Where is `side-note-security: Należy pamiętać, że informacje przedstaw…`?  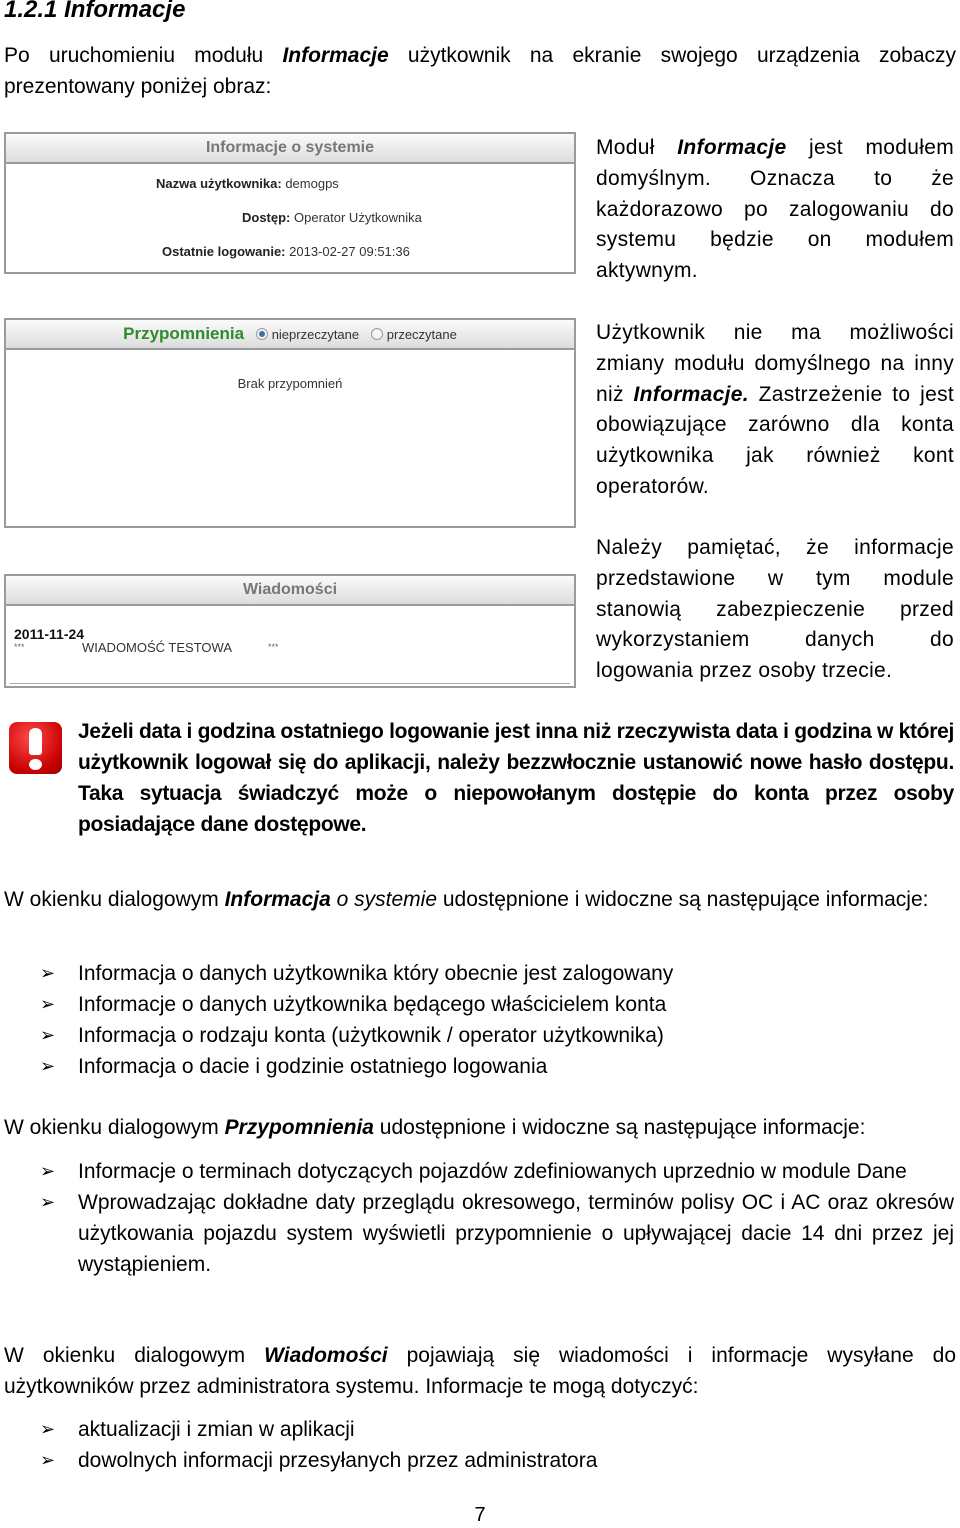
side-note-security: Należy pamiętać, że informacje przedstaw… is located at coordinates (775, 609).